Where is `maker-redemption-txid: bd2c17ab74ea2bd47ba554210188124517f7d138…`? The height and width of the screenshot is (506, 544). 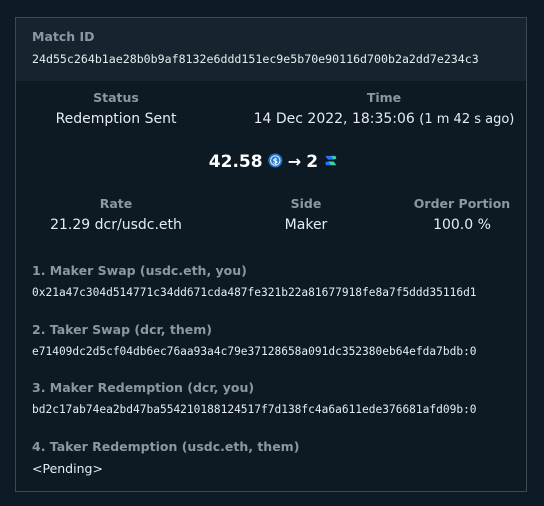 maker-redemption-txid: bd2c17ab74ea2bd47ba554210188124517f7d138… is located at coordinates (254, 409).